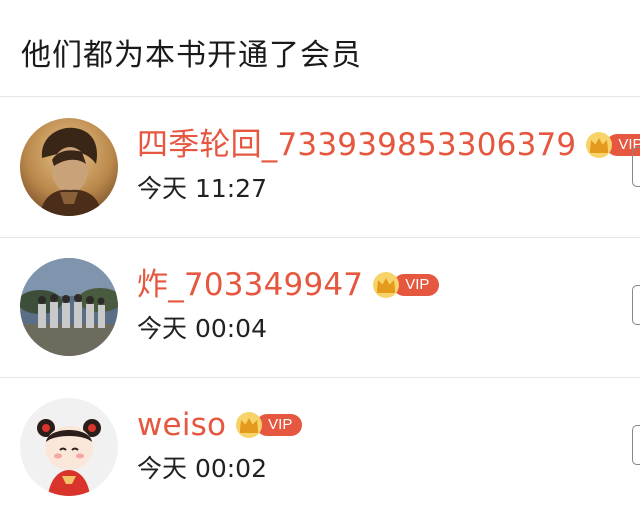  What do you see at coordinates (181, 425) in the screenshot?
I see `member-username: weiso` at bounding box center [181, 425].